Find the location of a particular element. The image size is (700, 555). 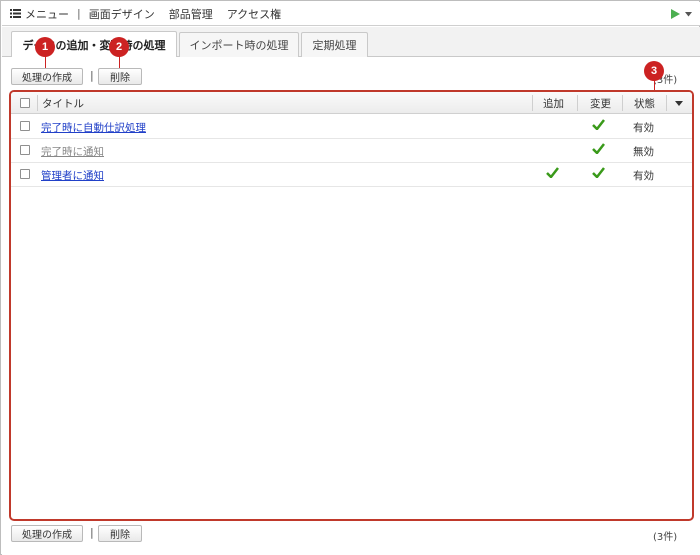

delete-button-bottom: 削除 is located at coordinates (120, 533).